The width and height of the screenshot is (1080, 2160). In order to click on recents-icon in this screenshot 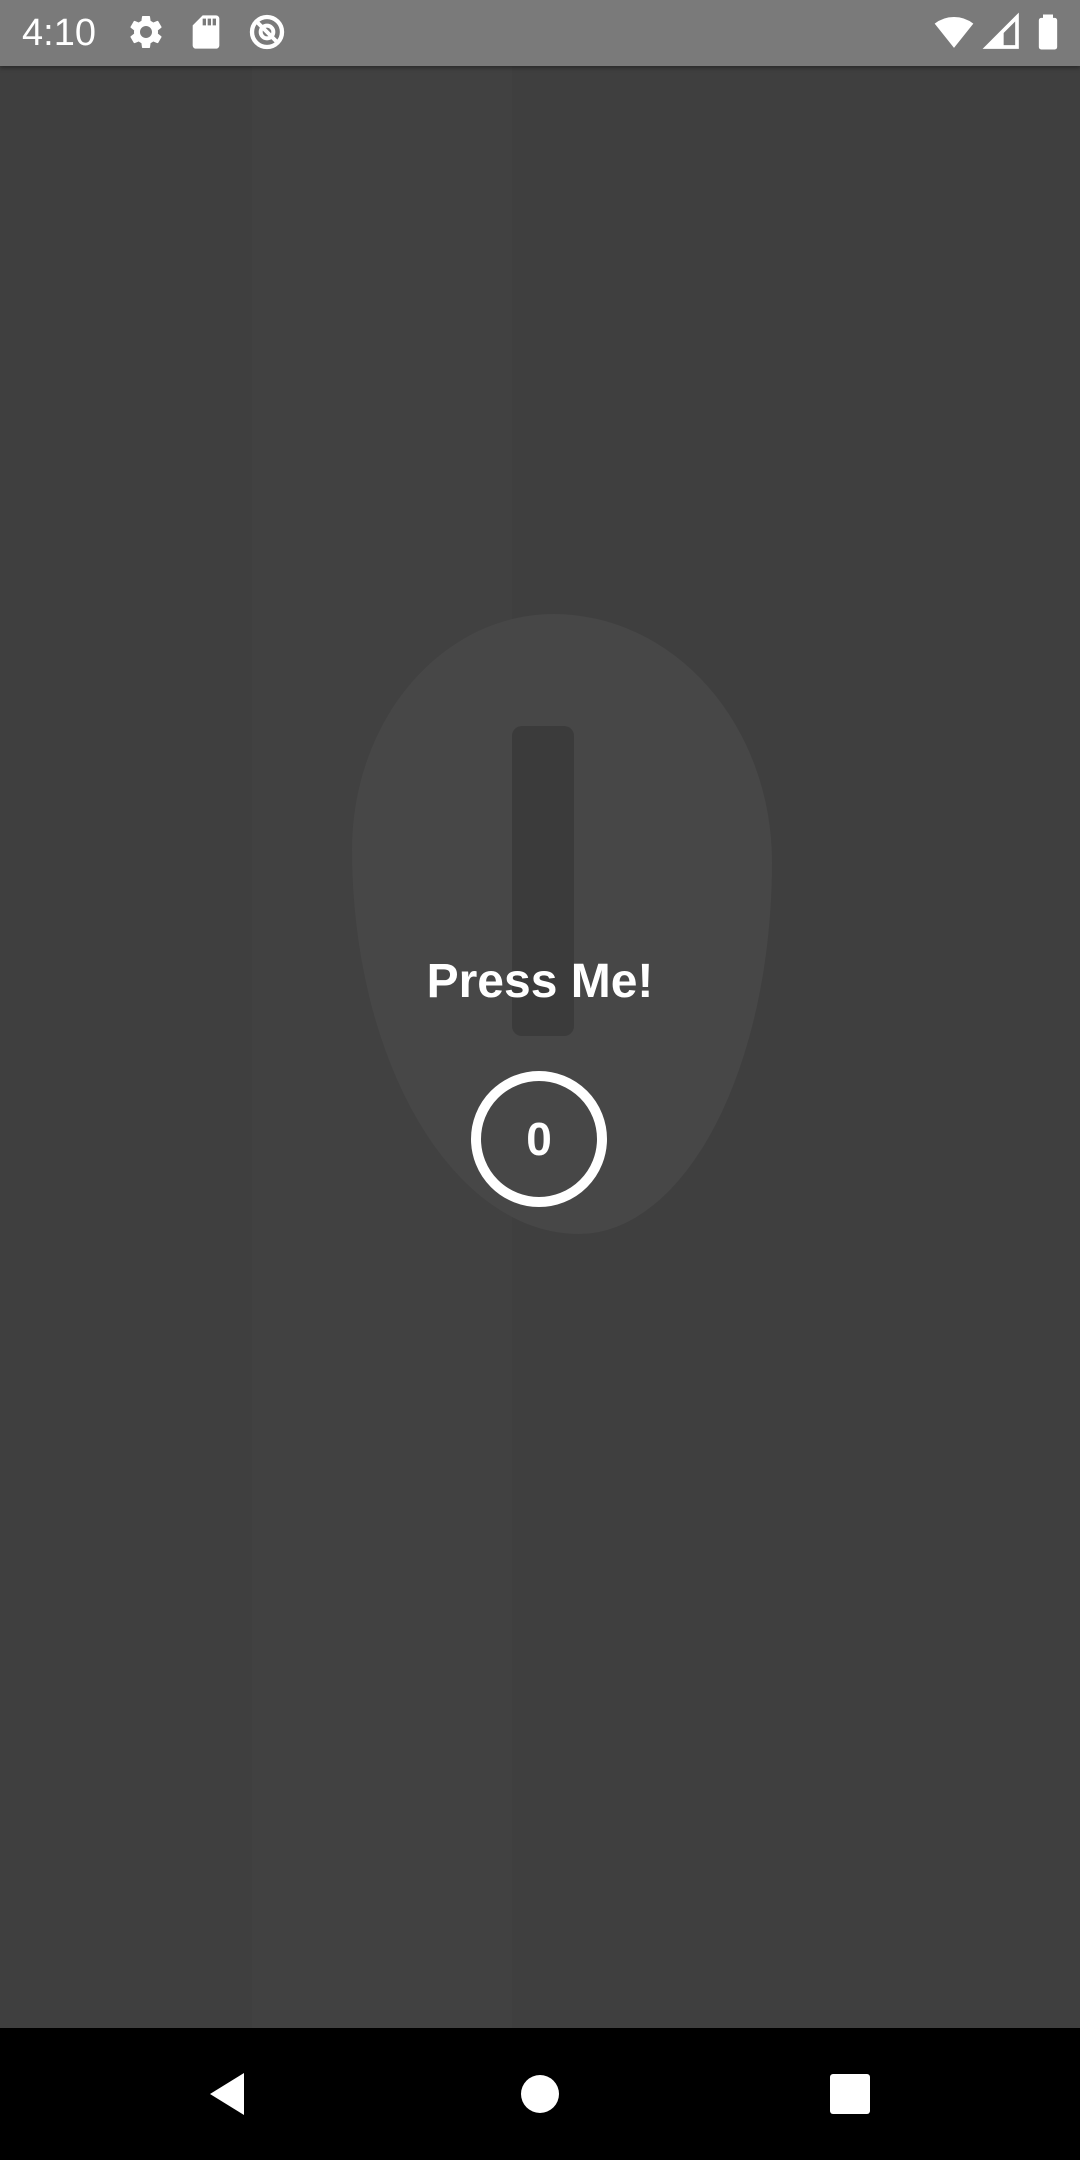, I will do `click(850, 2094)`.